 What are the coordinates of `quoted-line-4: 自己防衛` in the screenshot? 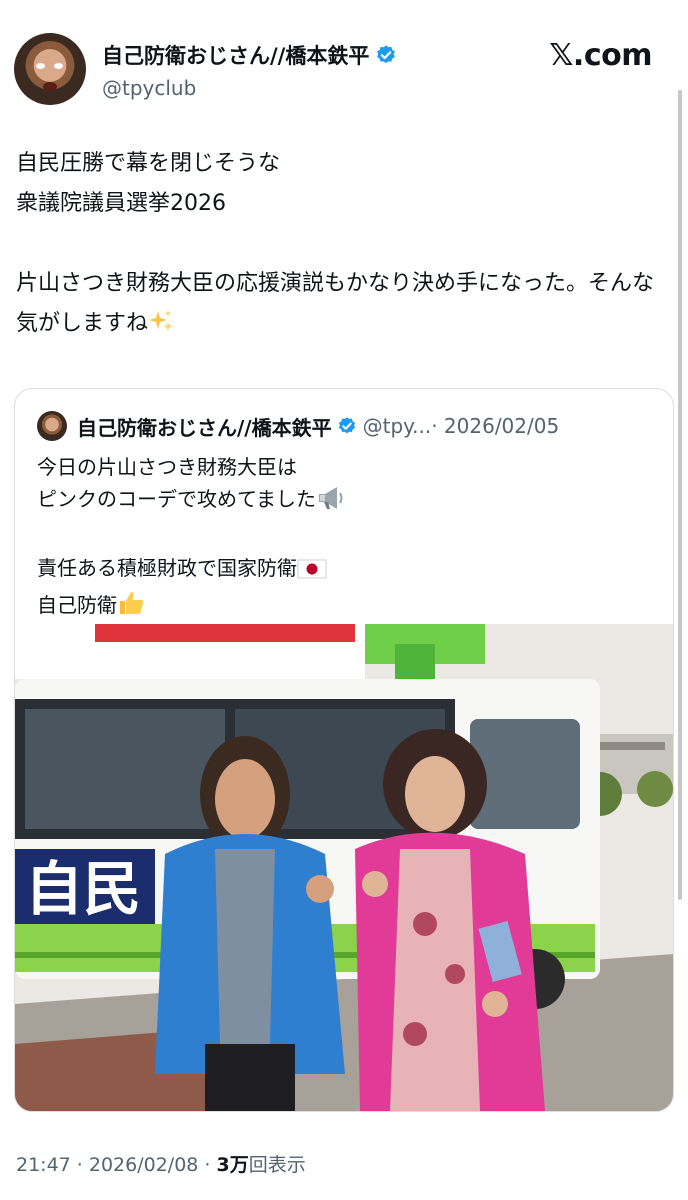 It's located at (77, 605).